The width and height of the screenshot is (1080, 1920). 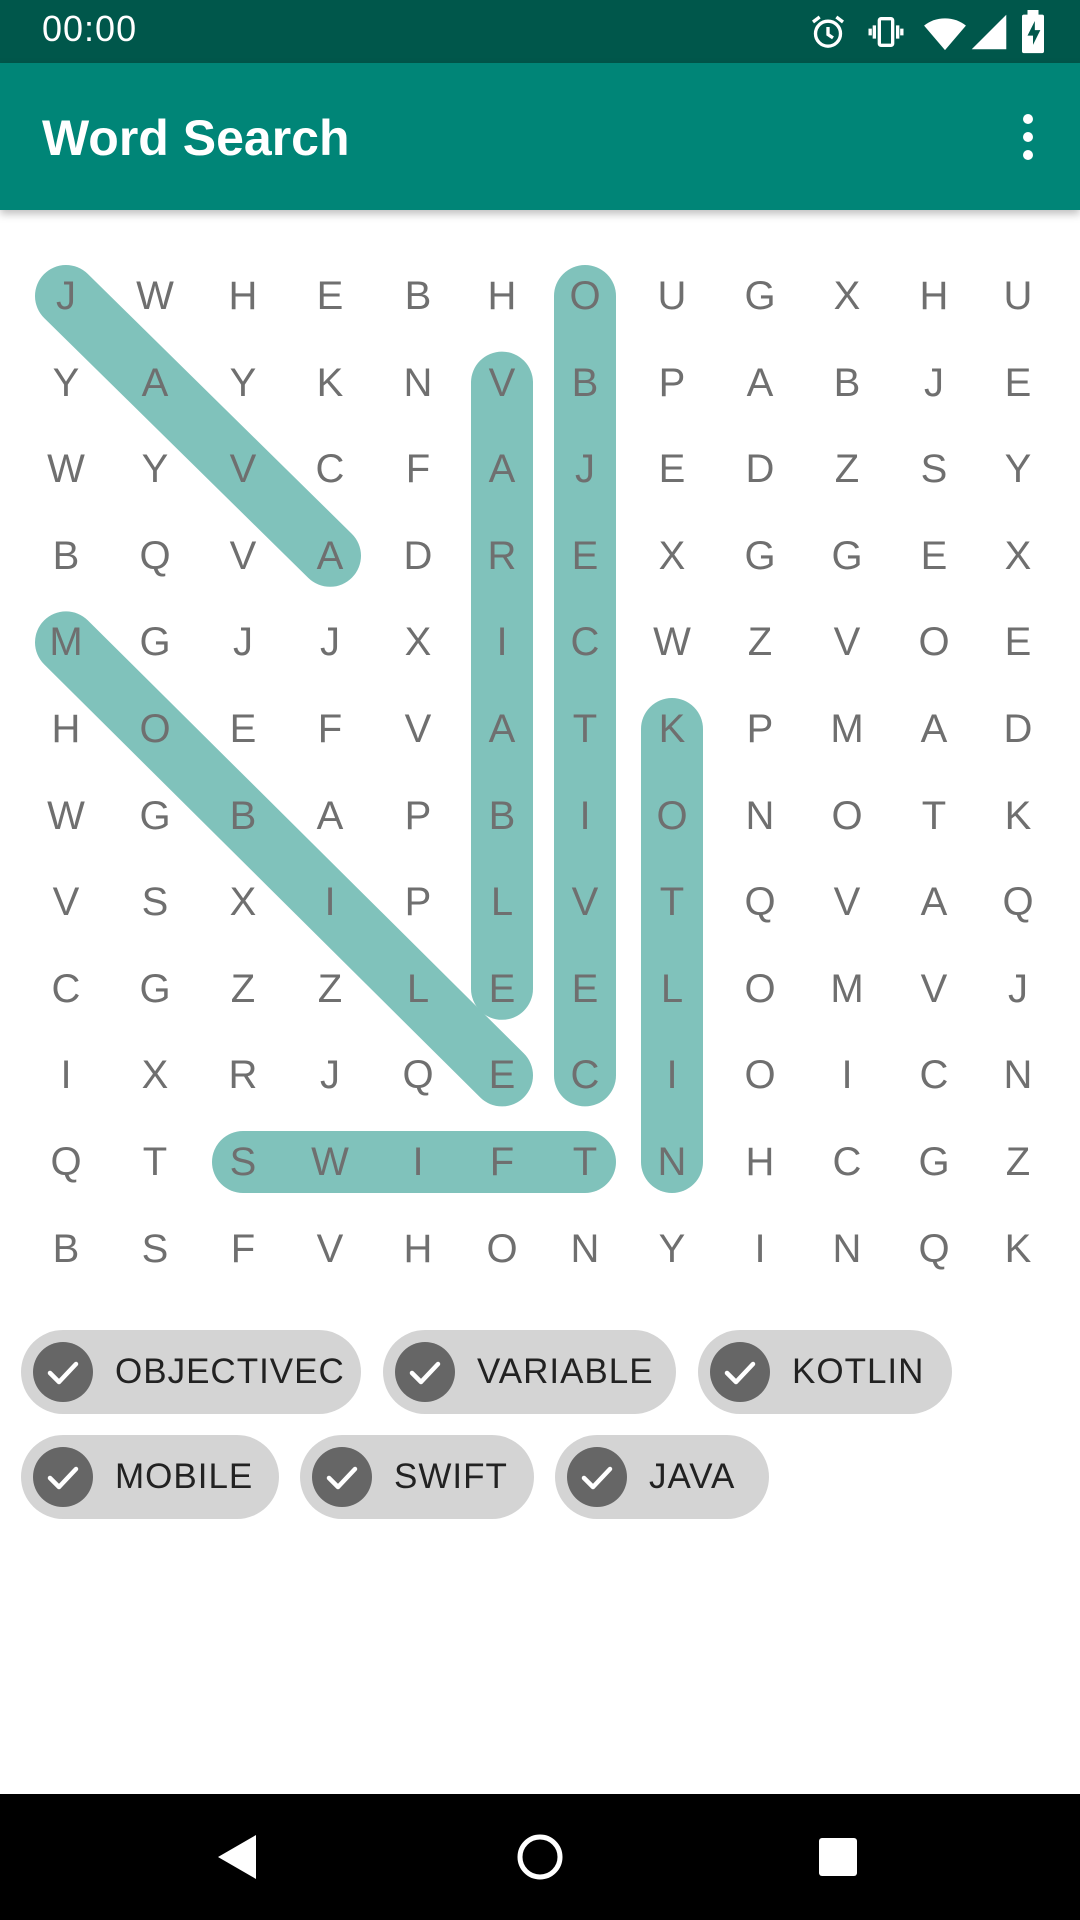 I want to click on home-button, so click(x=540, y=1857).